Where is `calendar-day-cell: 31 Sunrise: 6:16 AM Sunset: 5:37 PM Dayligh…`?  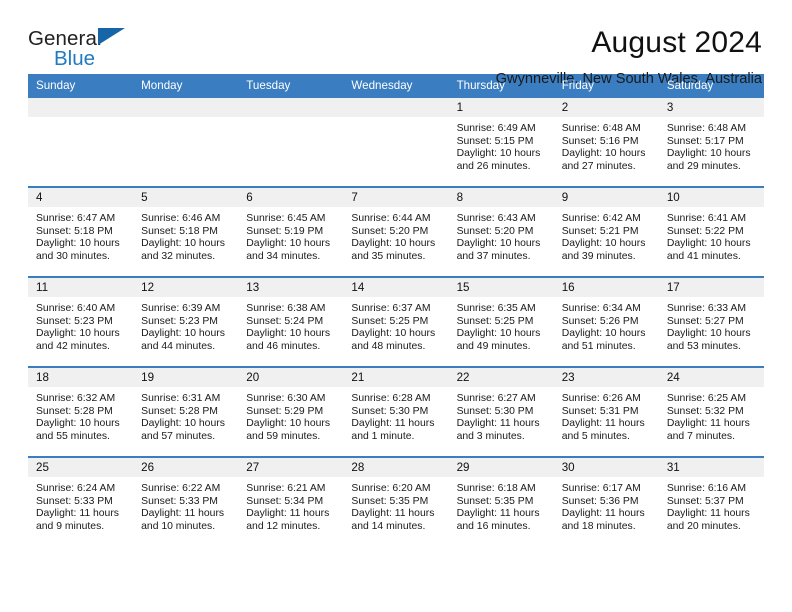 calendar-day-cell: 31 Sunrise: 6:16 AM Sunset: 5:37 PM Dayligh… is located at coordinates (711, 501).